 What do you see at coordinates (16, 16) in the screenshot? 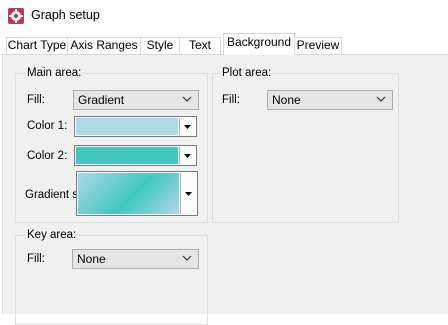
I see `gear-app-icon` at bounding box center [16, 16].